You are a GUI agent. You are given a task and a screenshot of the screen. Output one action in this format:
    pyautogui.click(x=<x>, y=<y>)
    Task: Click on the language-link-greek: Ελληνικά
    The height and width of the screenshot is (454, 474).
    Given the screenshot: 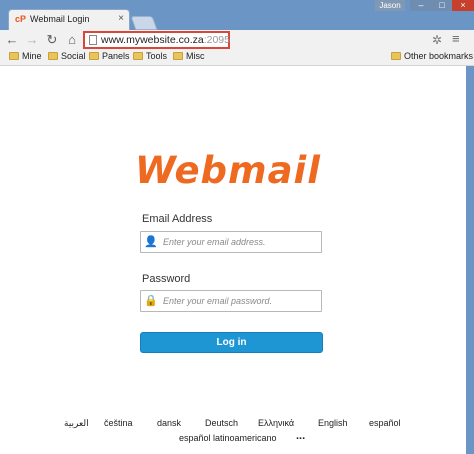 What is the action you would take?
    pyautogui.click(x=276, y=423)
    